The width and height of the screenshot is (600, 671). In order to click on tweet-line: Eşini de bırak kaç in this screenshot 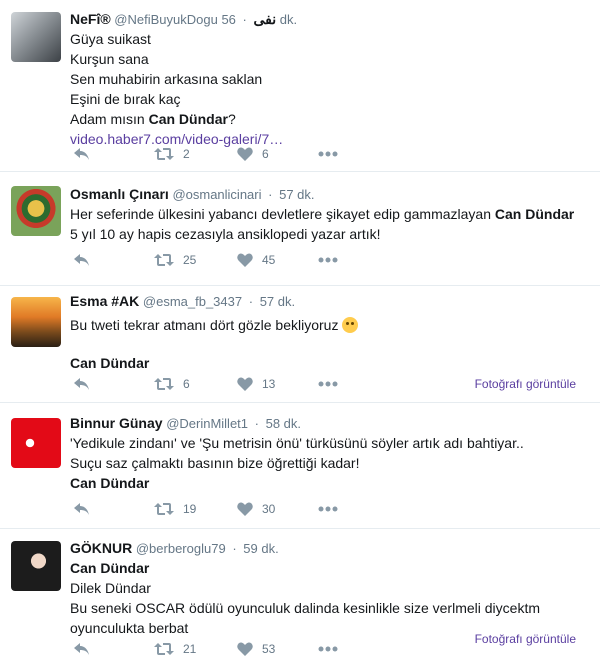, I will do `click(125, 99)`.